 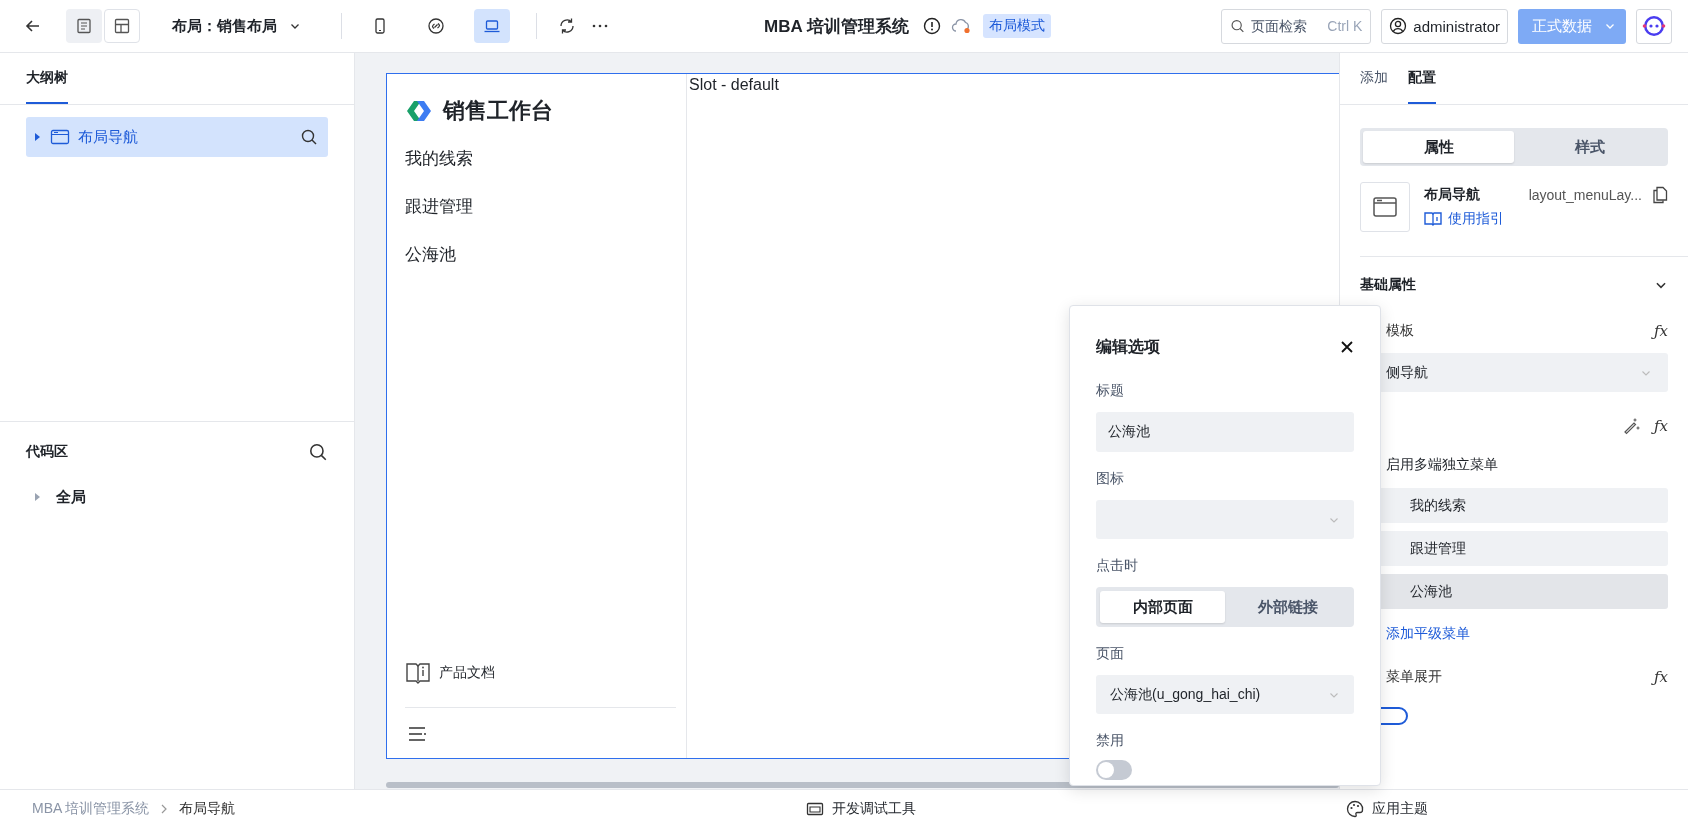 I want to click on link-icon, so click(x=436, y=26).